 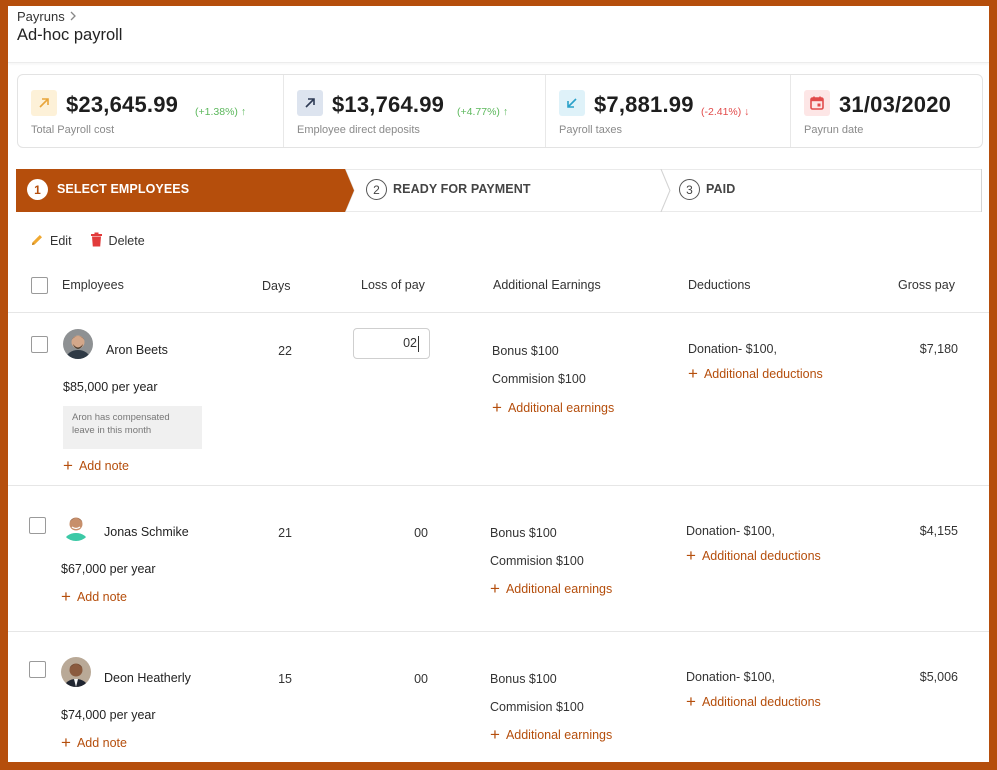 What do you see at coordinates (73, 130) in the screenshot?
I see `stat-label: Total Payroll cost` at bounding box center [73, 130].